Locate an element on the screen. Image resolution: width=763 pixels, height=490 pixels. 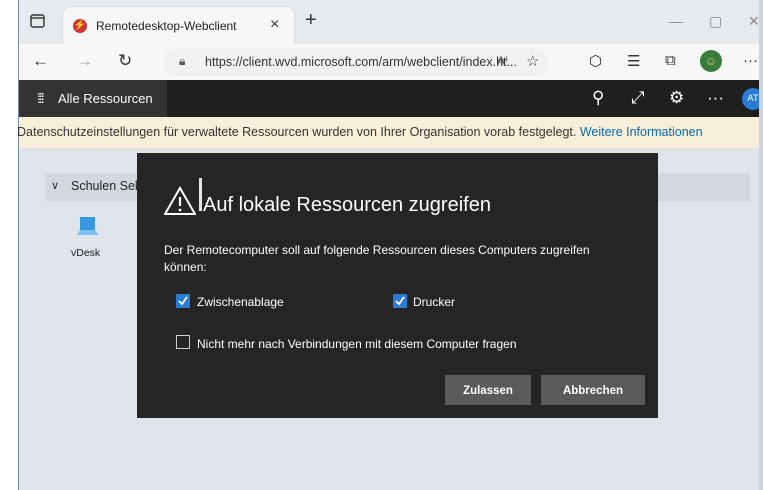
settings-gear-icon: ⚙ is located at coordinates (676, 98).